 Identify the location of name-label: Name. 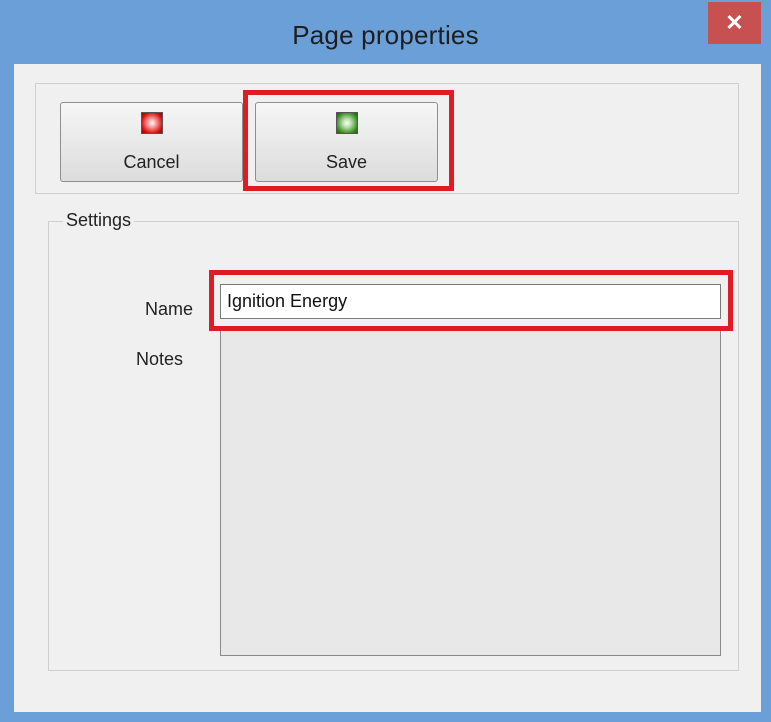
(169, 309).